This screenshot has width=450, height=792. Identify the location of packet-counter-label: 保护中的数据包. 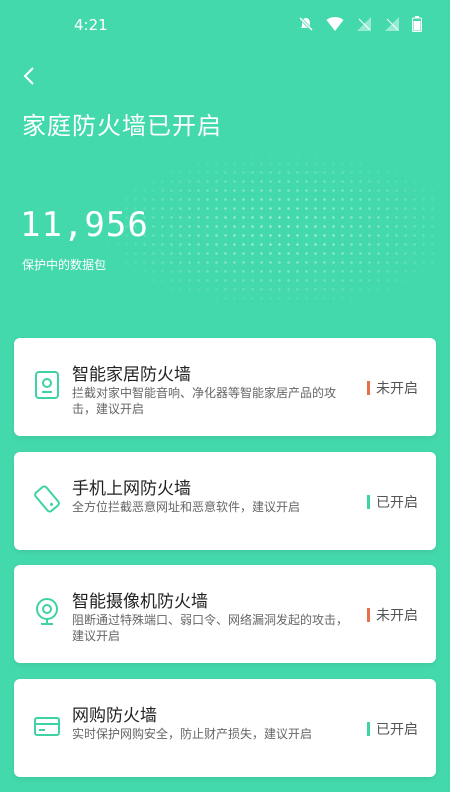
(64, 265).